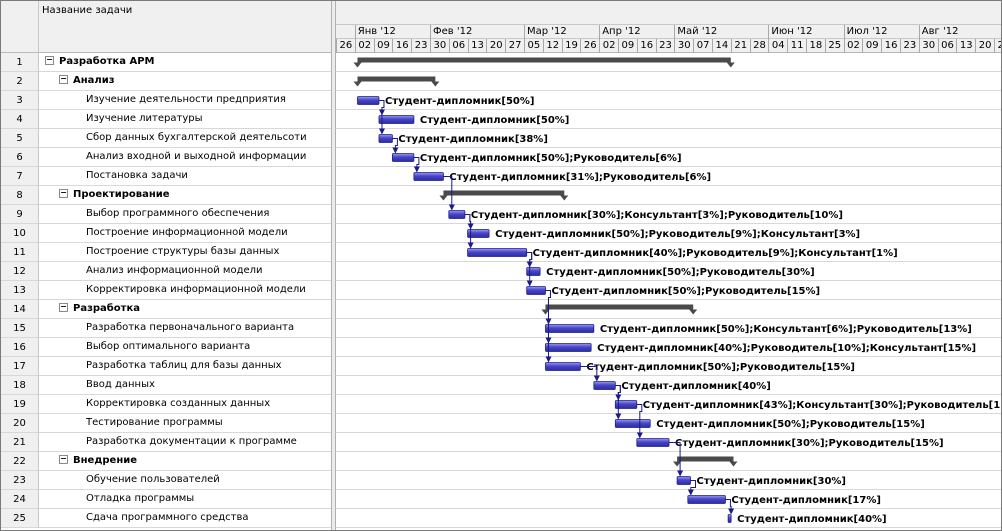 This screenshot has width=1002, height=531. I want to click on resource-label: Студент-дипломник[50%];Руководитель[15%], so click(790, 424).